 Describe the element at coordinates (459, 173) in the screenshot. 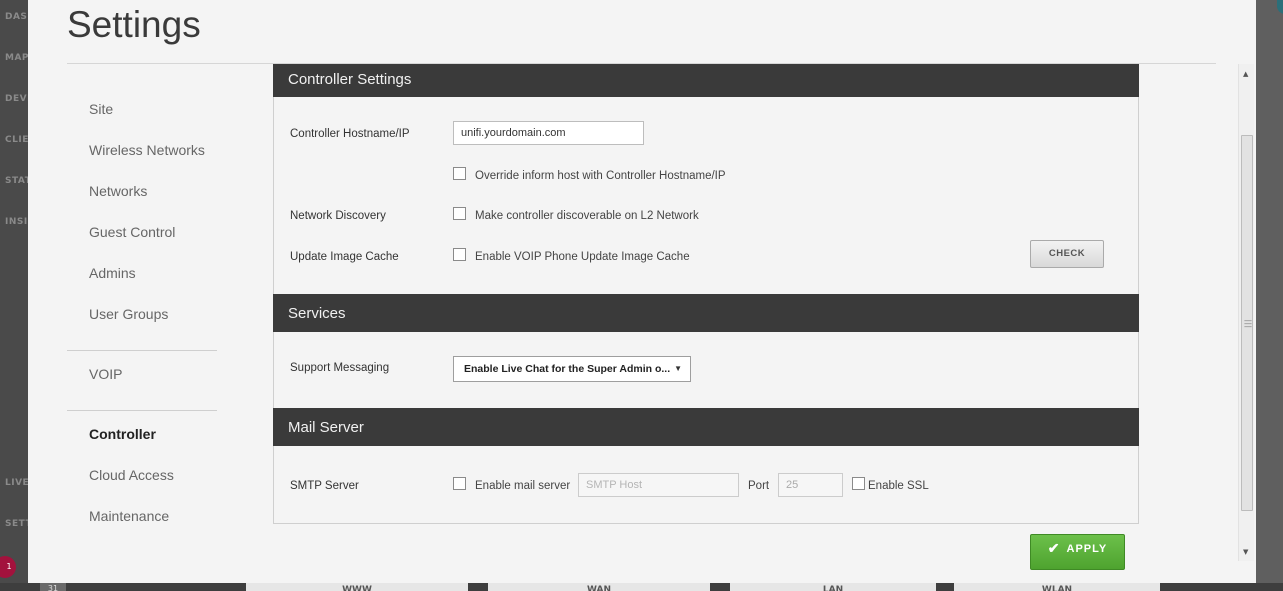

I see `override-inform-checkbox` at that location.